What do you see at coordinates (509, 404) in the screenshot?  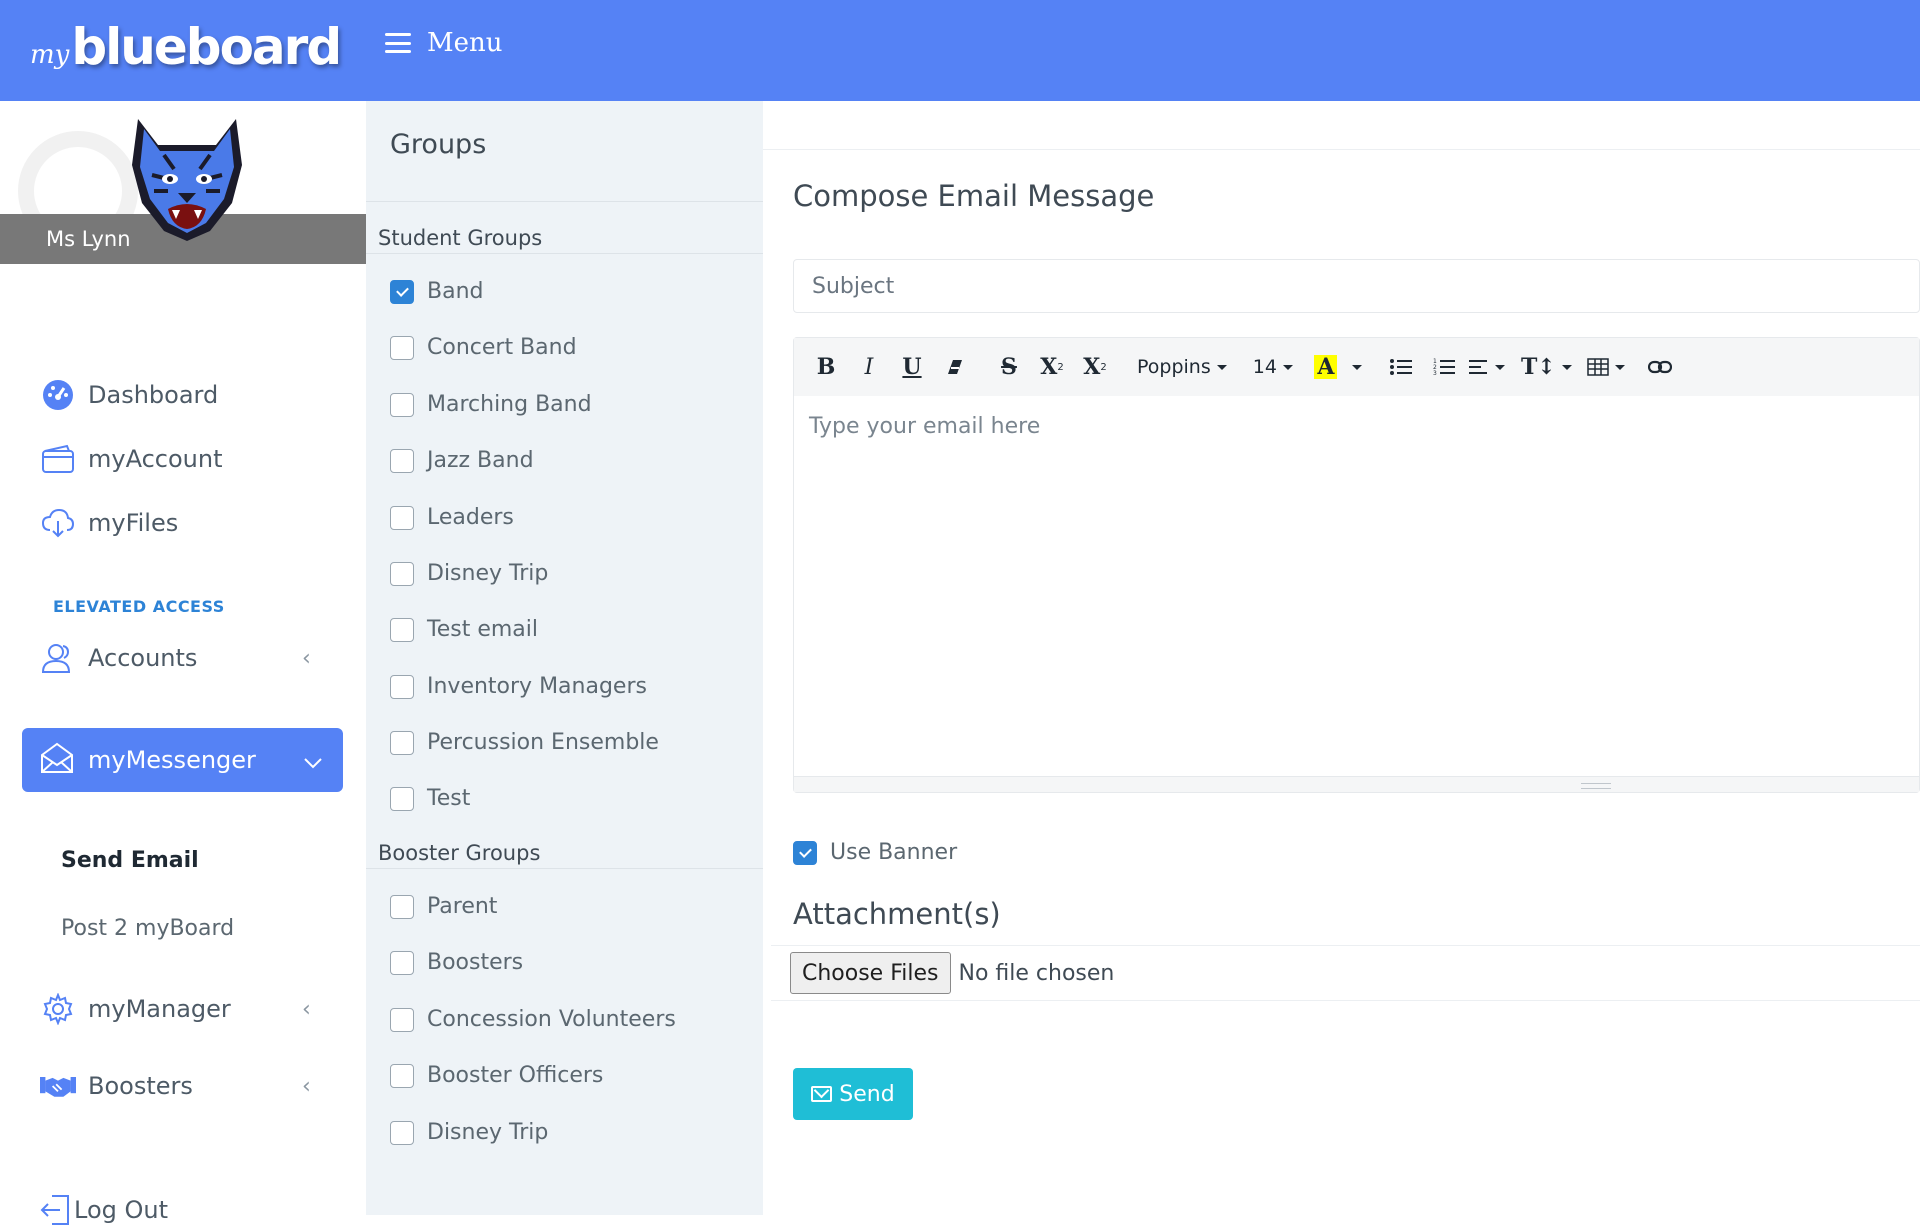 I see `group-label: Marching Band` at bounding box center [509, 404].